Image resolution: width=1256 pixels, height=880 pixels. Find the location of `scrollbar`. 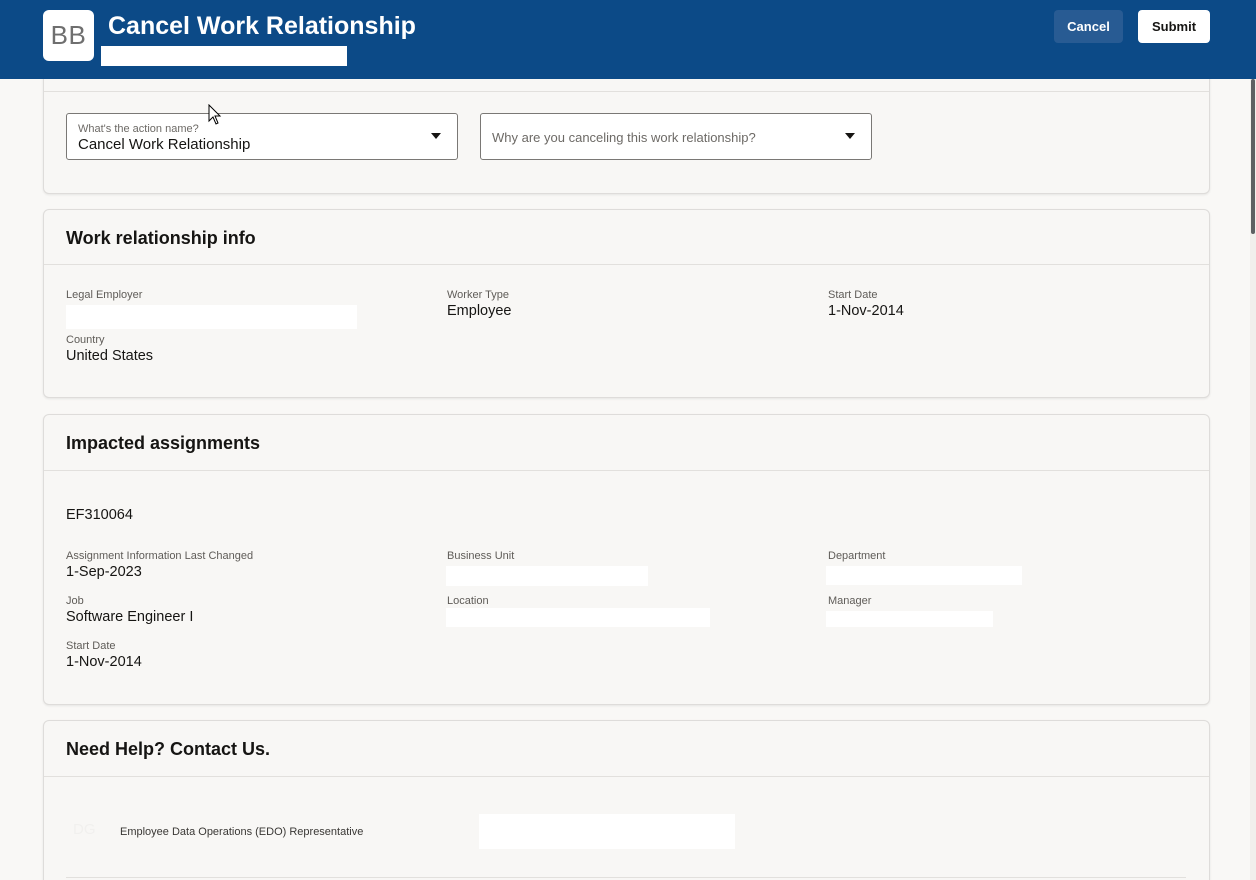

scrollbar is located at coordinates (1253, 479).